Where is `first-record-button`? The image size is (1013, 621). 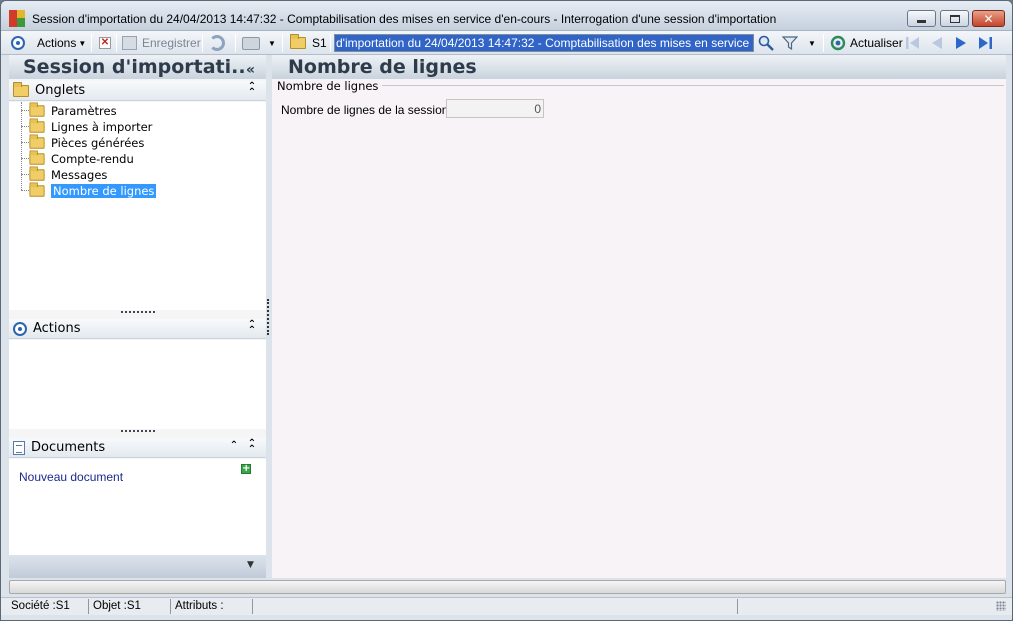
first-record-button is located at coordinates (913, 43).